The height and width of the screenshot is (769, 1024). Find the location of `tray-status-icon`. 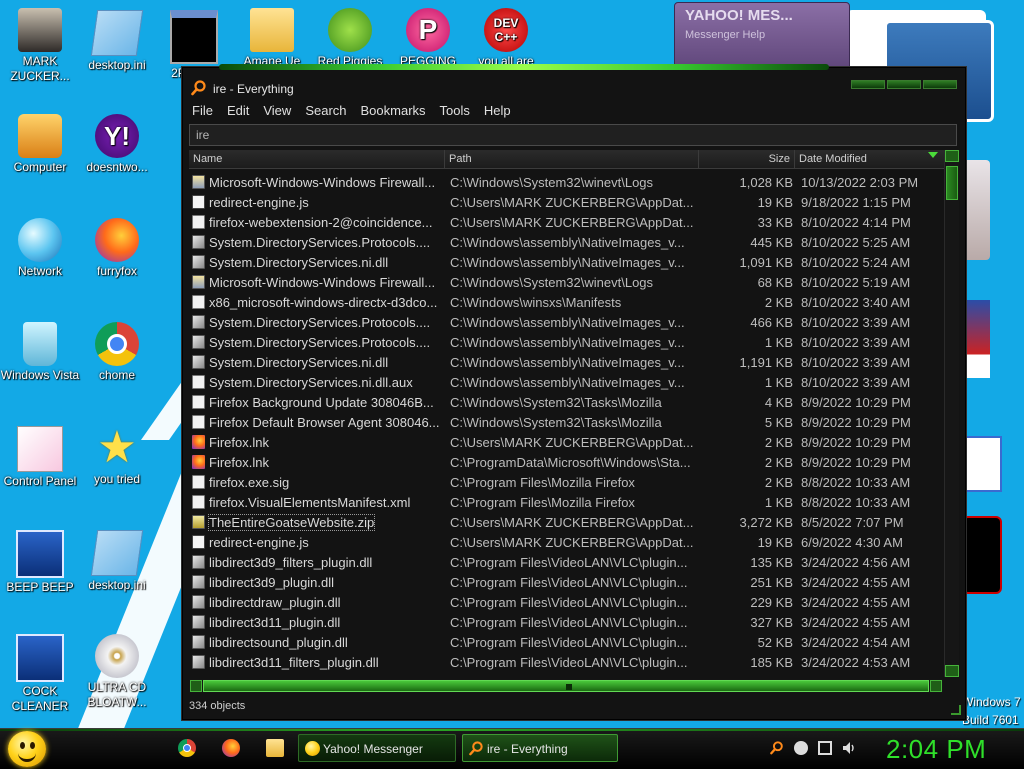

tray-status-icon is located at coordinates (801, 748).